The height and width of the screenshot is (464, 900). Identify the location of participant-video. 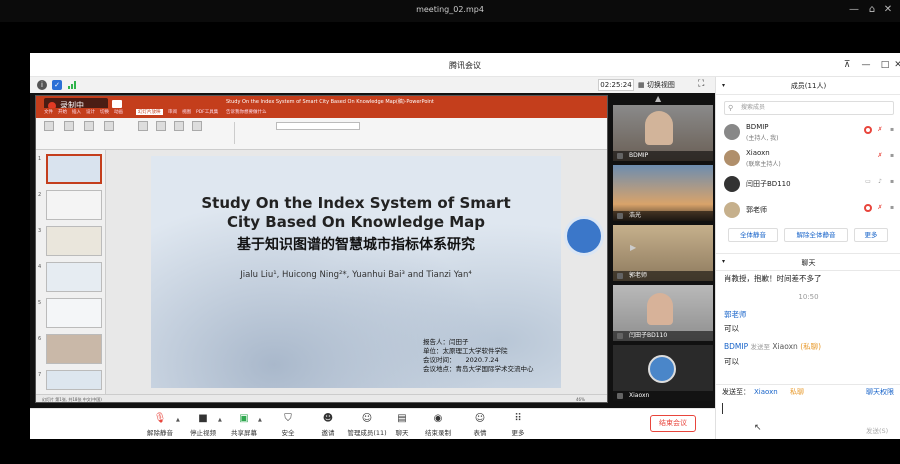
(659, 128).